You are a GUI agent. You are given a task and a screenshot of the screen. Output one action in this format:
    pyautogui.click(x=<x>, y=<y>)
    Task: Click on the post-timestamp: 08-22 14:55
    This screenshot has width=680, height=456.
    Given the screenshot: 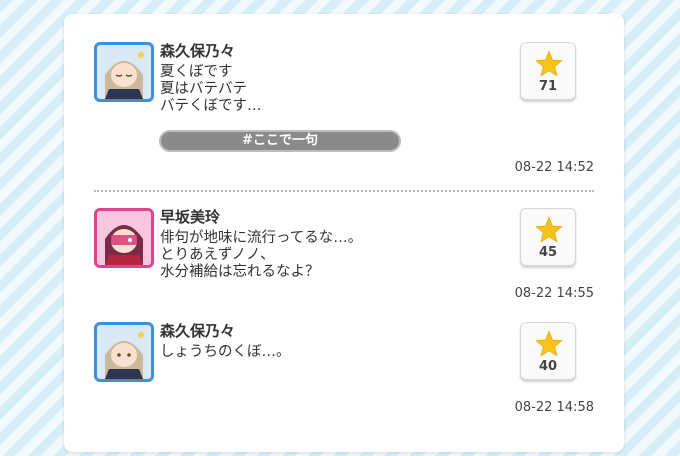 What is the action you would take?
    pyautogui.click(x=554, y=293)
    